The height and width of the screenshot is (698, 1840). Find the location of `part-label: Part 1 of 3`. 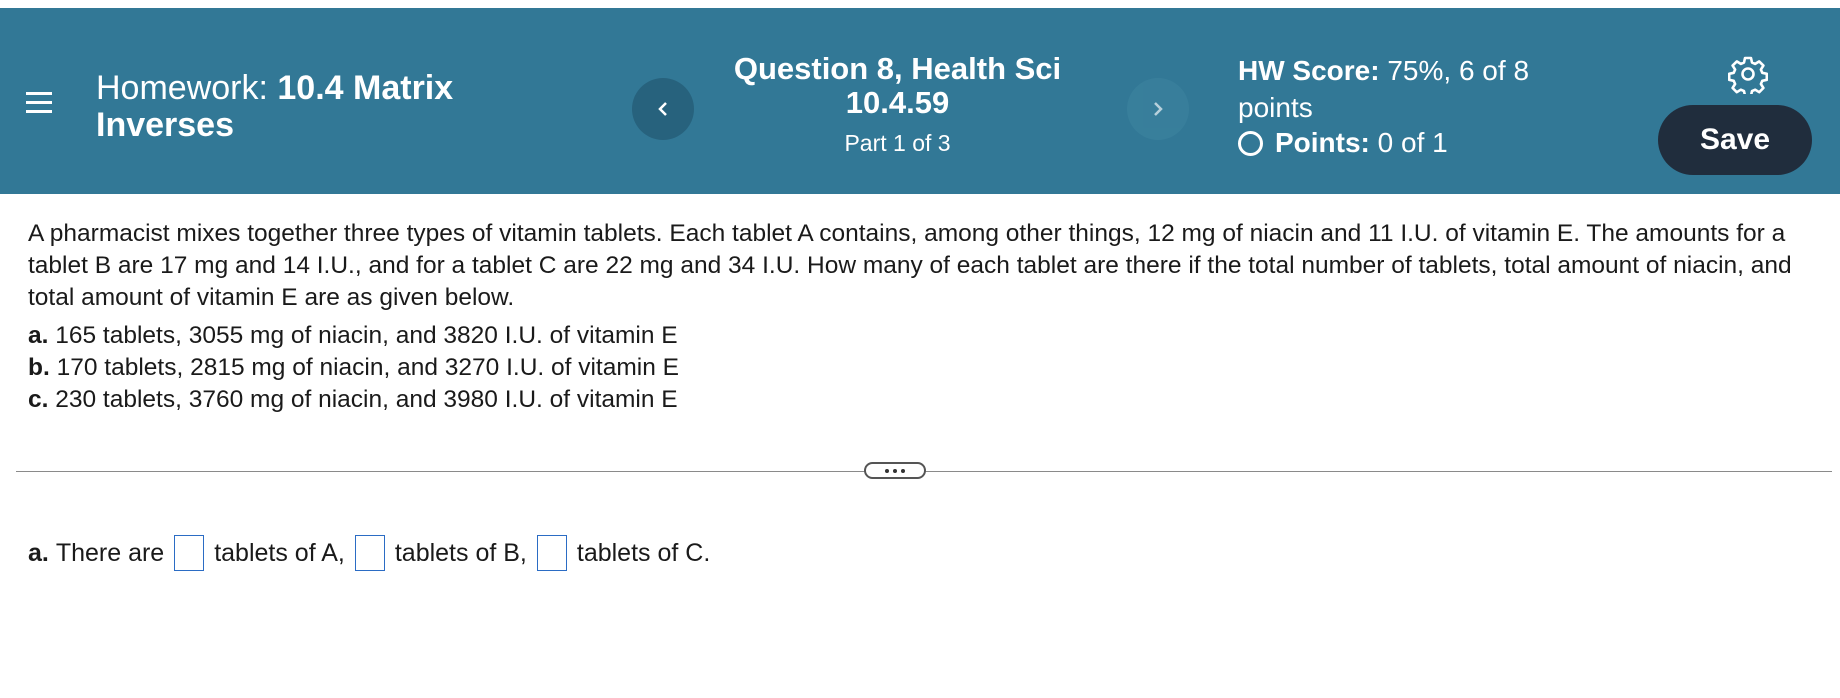

part-label: Part 1 of 3 is located at coordinates (897, 143).